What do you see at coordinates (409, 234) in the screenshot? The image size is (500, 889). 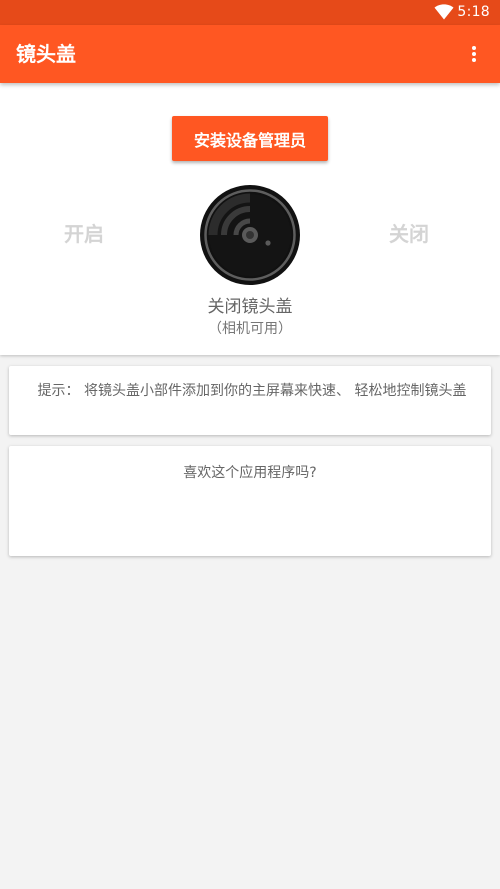 I see `toggle-off-label: 关闭` at bounding box center [409, 234].